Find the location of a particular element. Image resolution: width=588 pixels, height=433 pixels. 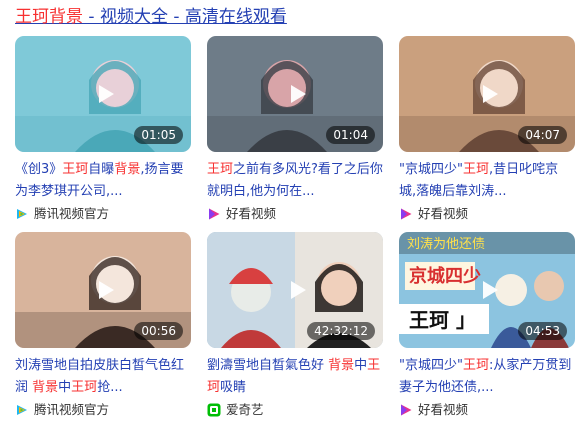

video-thumbnail: 42:32:12 is located at coordinates (295, 290).